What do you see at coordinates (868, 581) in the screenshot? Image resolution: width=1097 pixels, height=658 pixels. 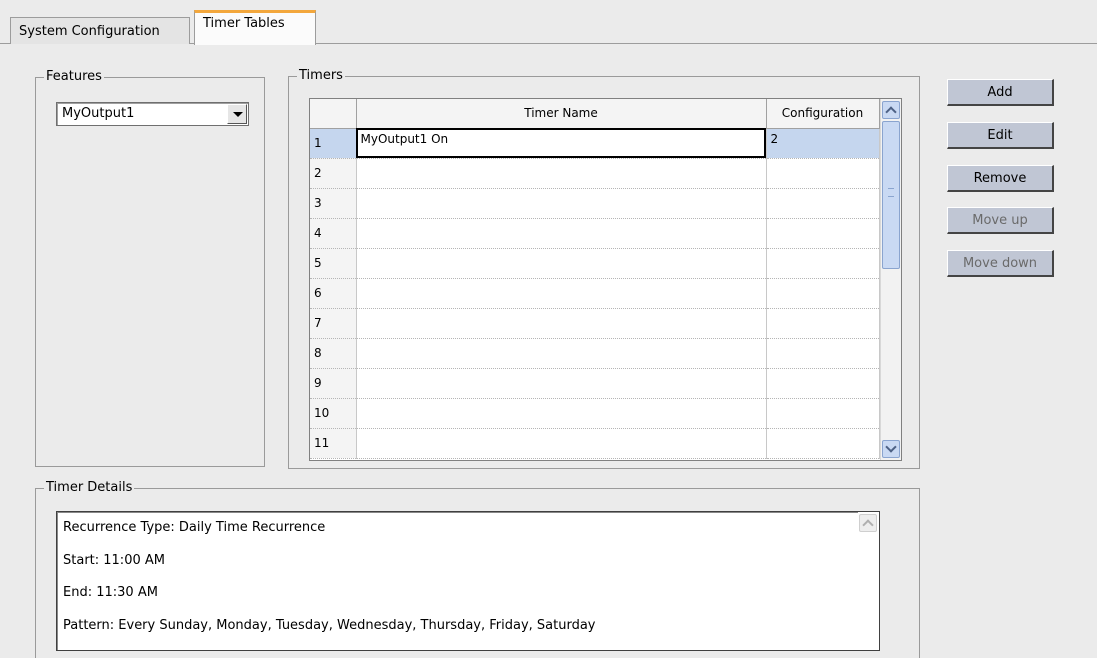 I see `details-scrollbar` at bounding box center [868, 581].